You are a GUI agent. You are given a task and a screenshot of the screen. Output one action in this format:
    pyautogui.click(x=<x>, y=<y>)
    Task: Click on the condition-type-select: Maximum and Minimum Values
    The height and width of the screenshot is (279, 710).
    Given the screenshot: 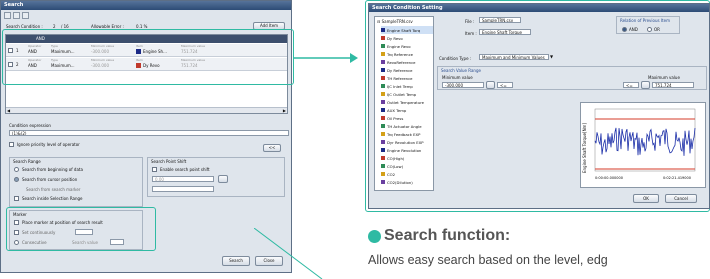 What is the action you would take?
    pyautogui.click(x=514, y=57)
    